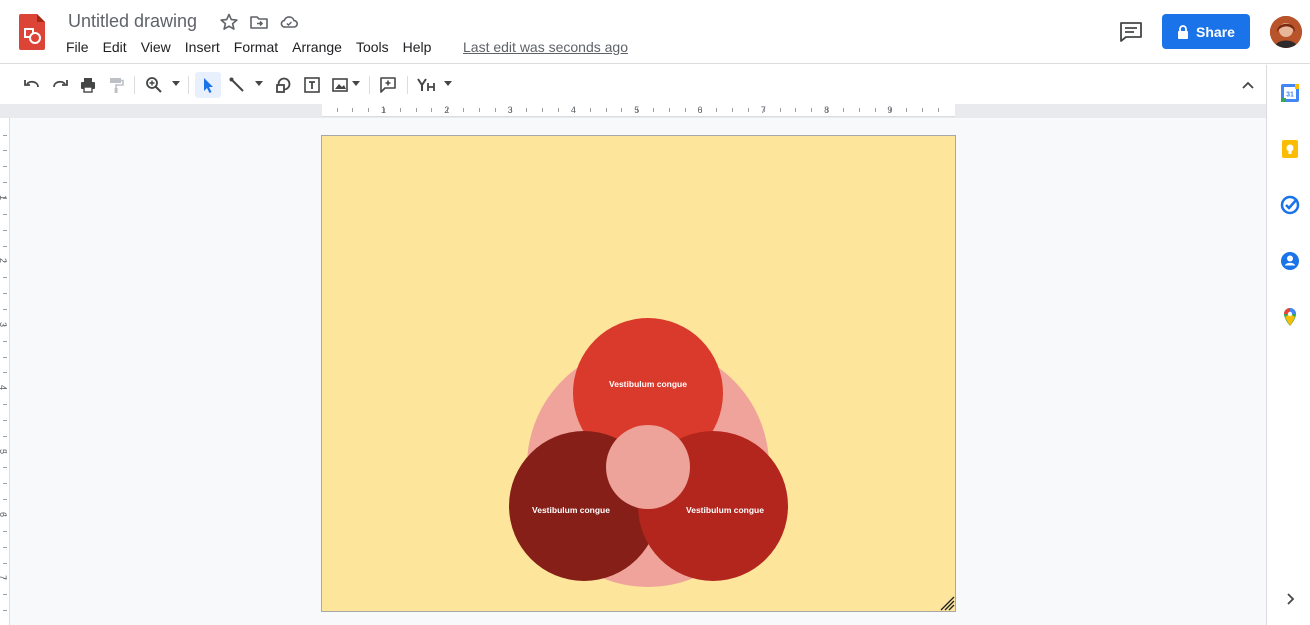  I want to click on ruler-number: 8, so click(827, 110).